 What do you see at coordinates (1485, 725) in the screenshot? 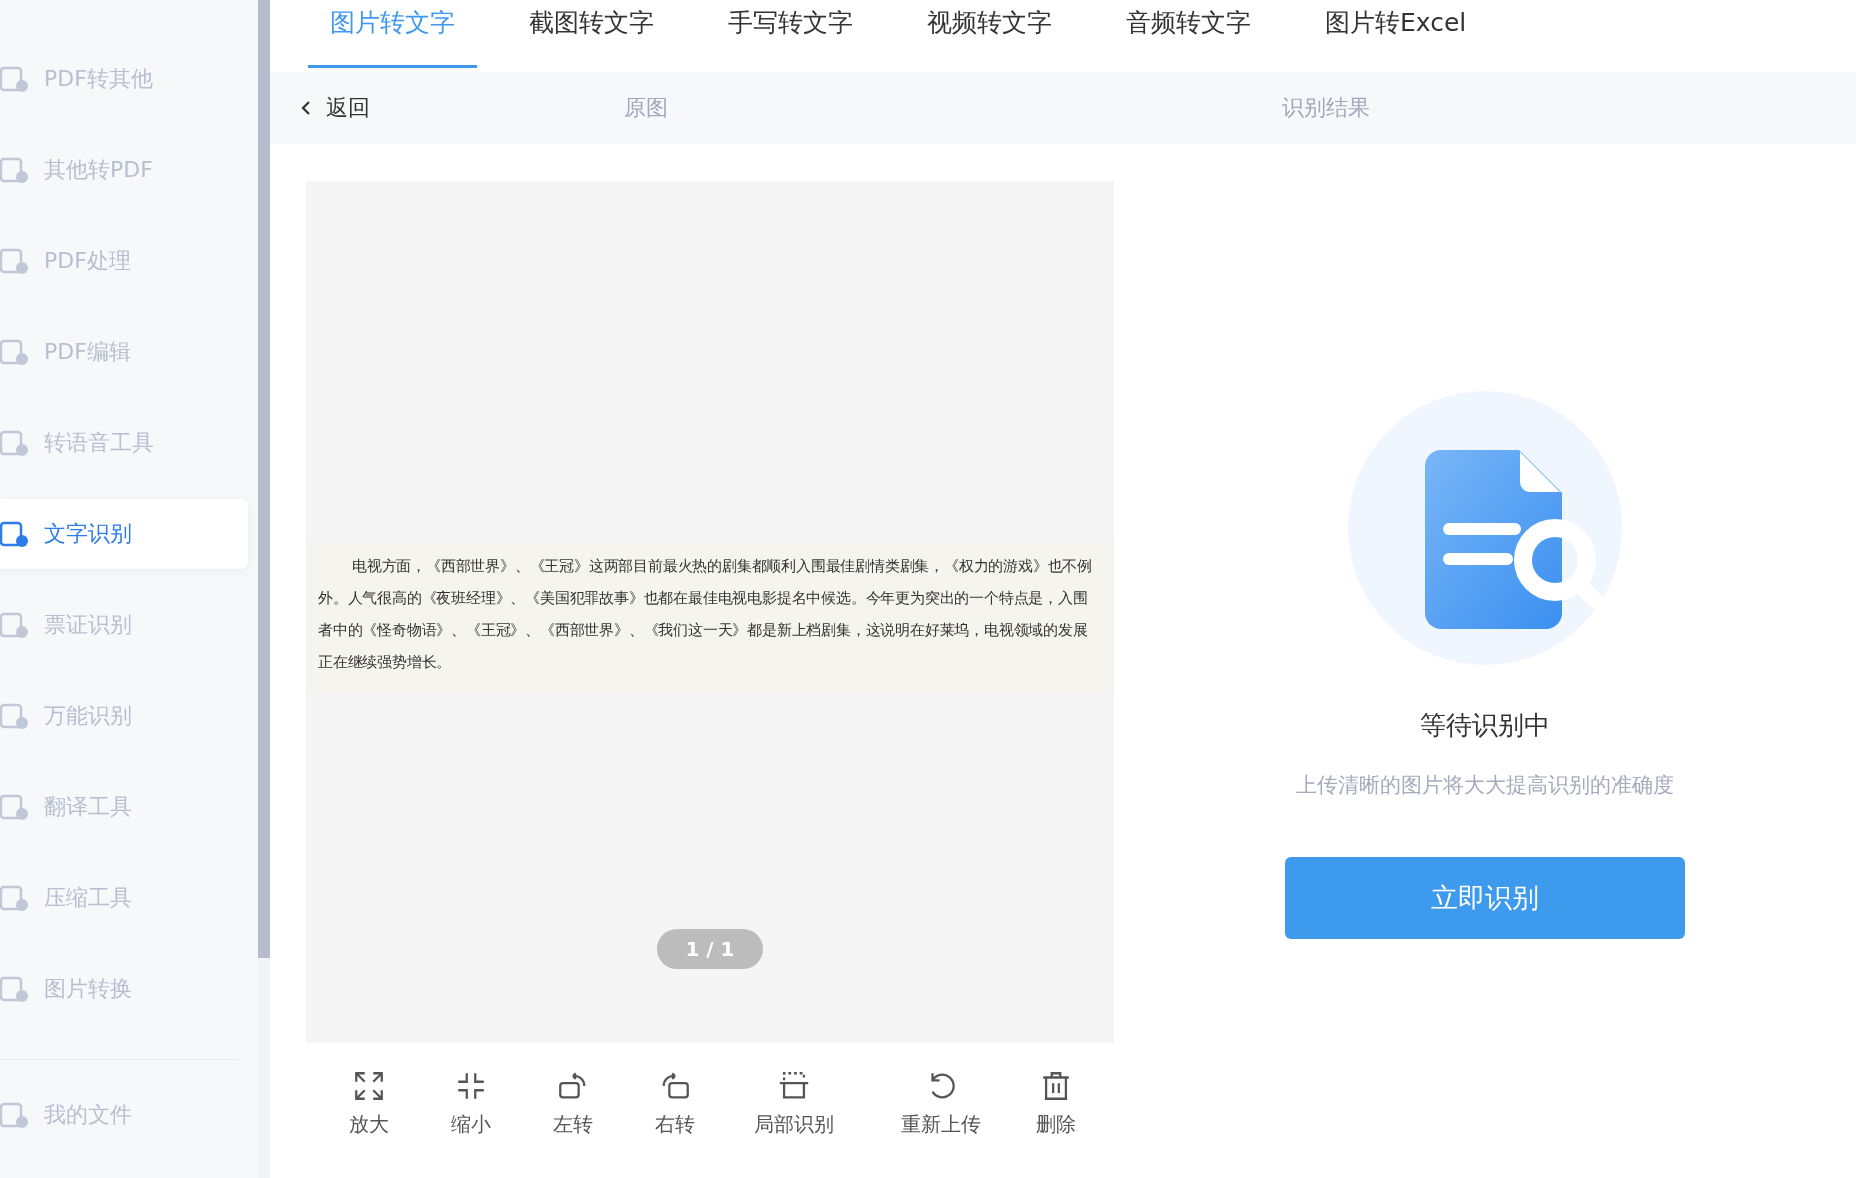
I see `status-text: 等待识别中` at bounding box center [1485, 725].